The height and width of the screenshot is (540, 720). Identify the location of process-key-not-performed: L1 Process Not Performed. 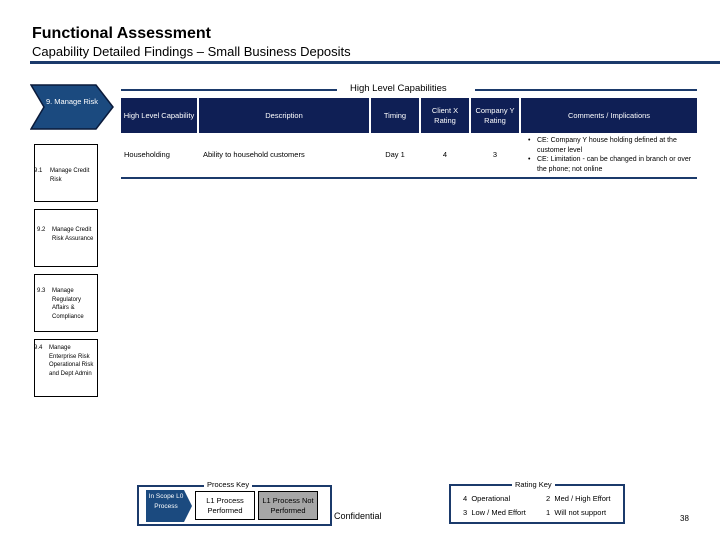
(288, 505).